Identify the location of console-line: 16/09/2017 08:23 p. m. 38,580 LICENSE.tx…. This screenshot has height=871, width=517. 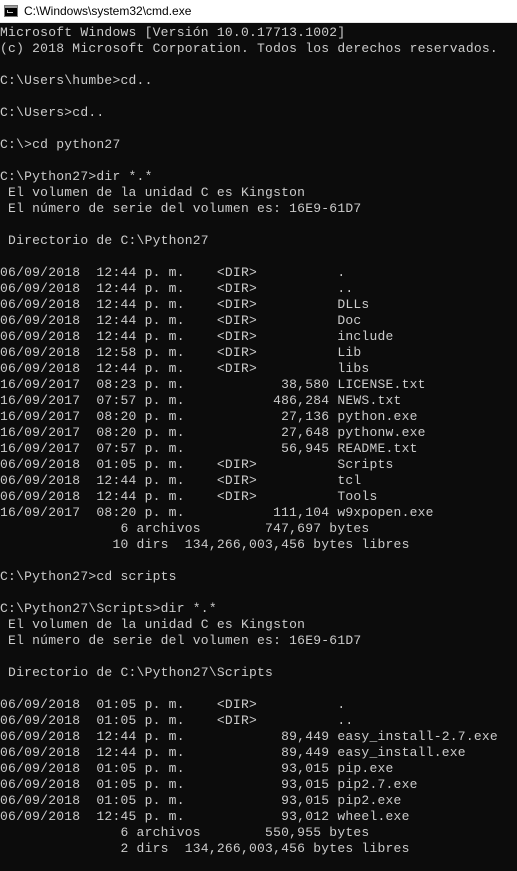
(213, 384).